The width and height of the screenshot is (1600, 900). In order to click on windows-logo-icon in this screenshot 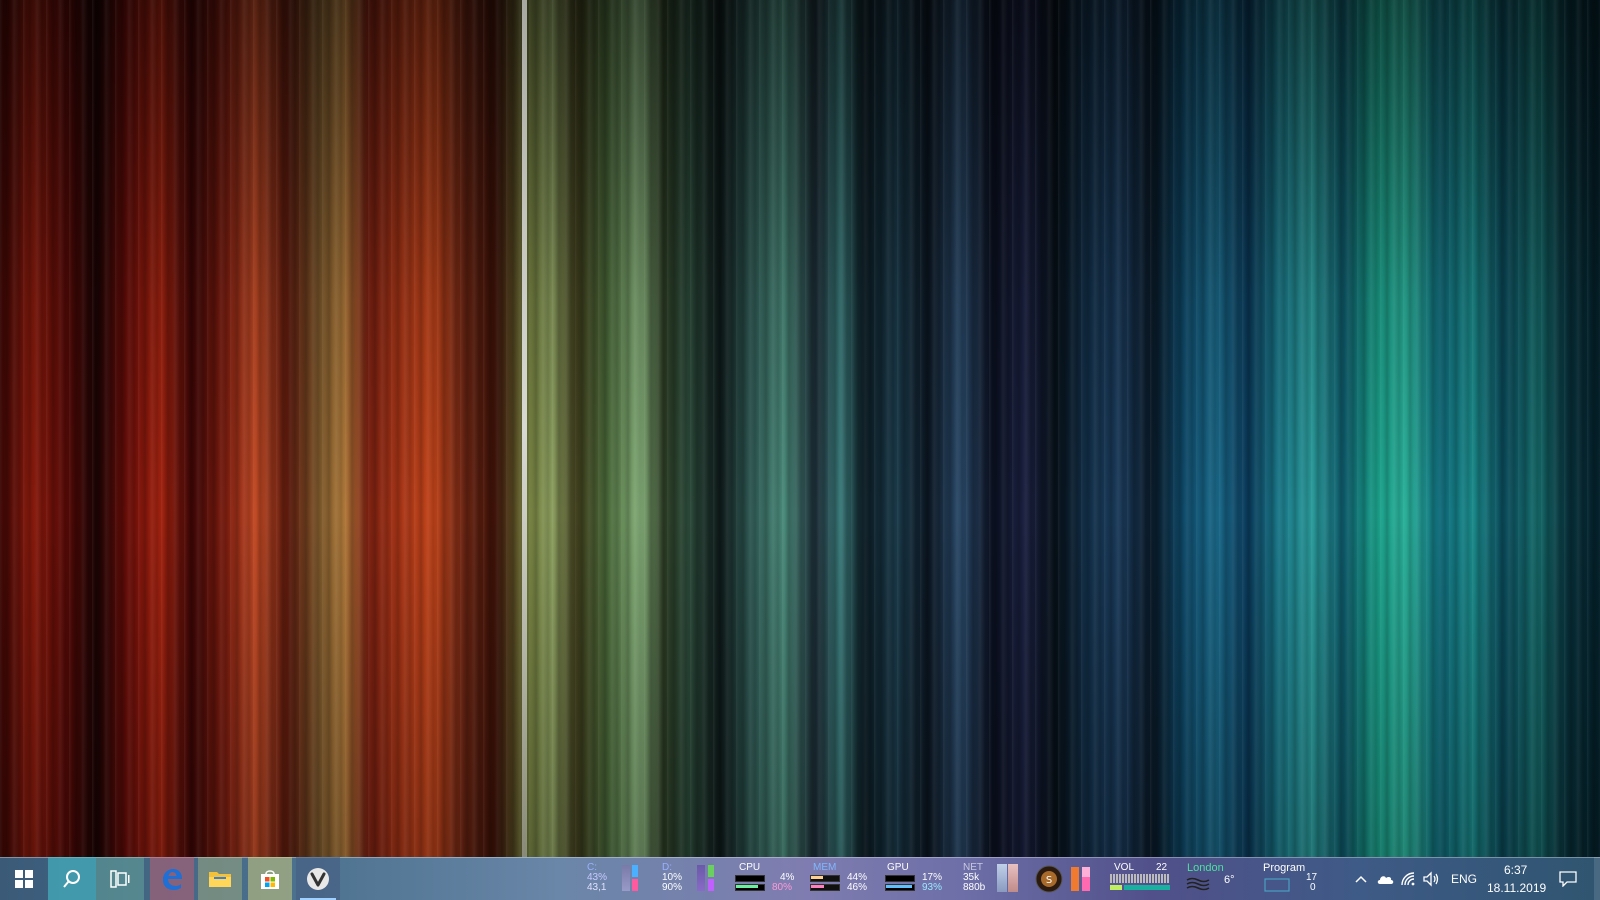, I will do `click(24, 878)`.